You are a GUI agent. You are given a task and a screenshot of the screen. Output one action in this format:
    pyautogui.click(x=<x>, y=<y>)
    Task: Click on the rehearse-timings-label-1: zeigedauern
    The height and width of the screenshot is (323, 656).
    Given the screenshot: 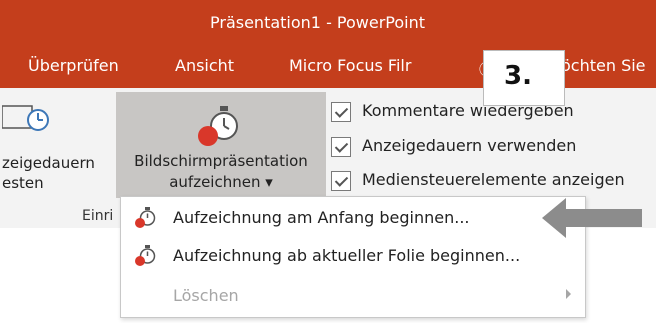 What is the action you would take?
    pyautogui.click(x=48, y=163)
    